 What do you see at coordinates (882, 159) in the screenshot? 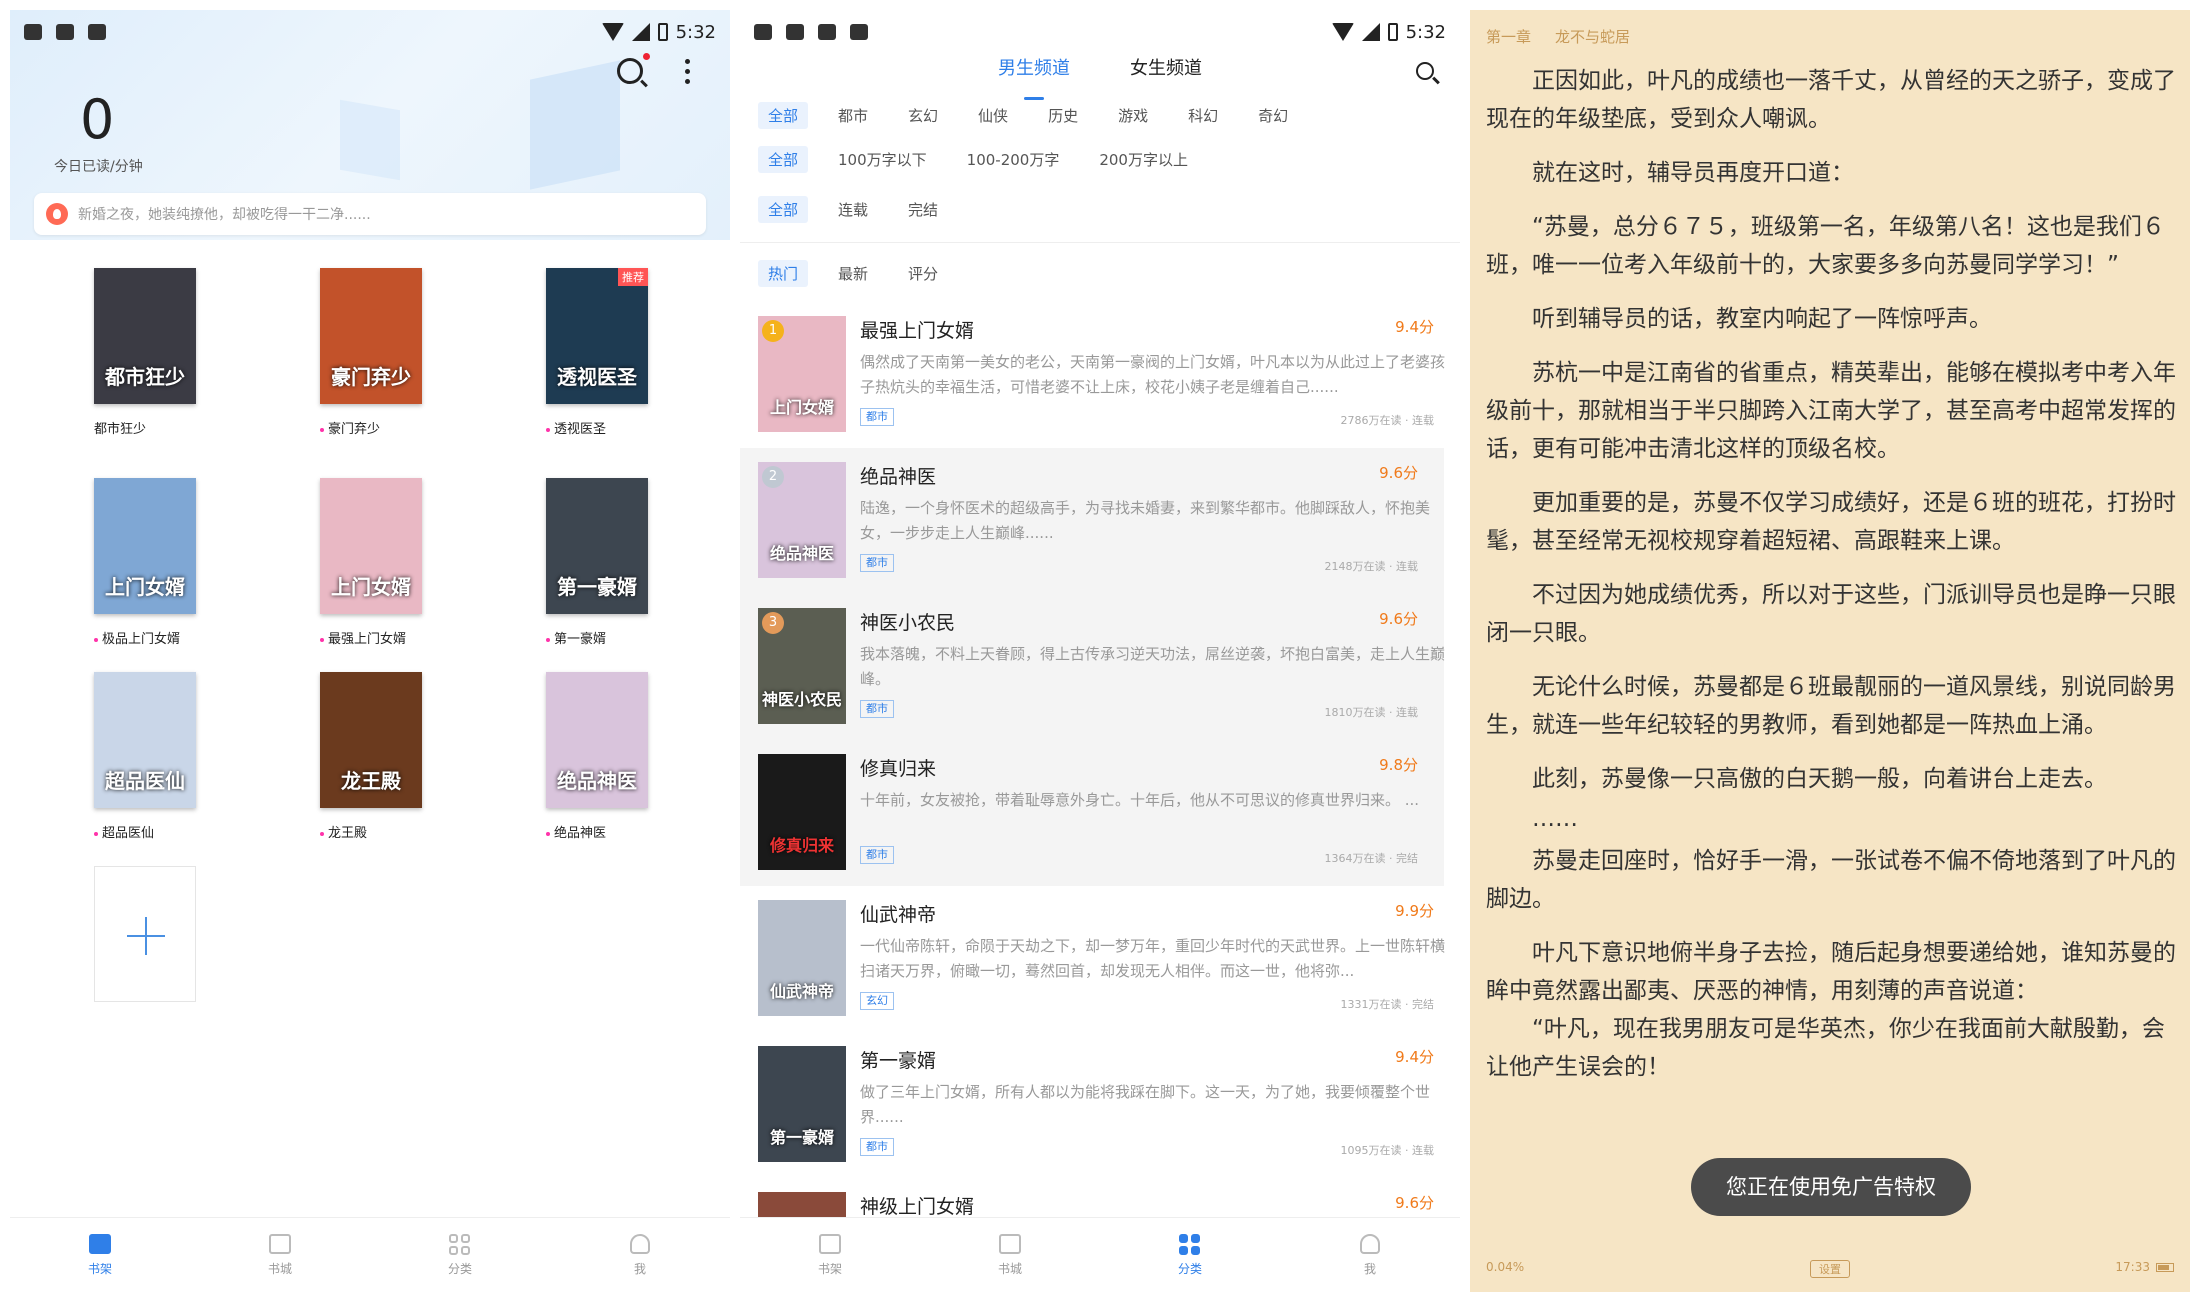
I see `filter-length-short: 100万字以下` at bounding box center [882, 159].